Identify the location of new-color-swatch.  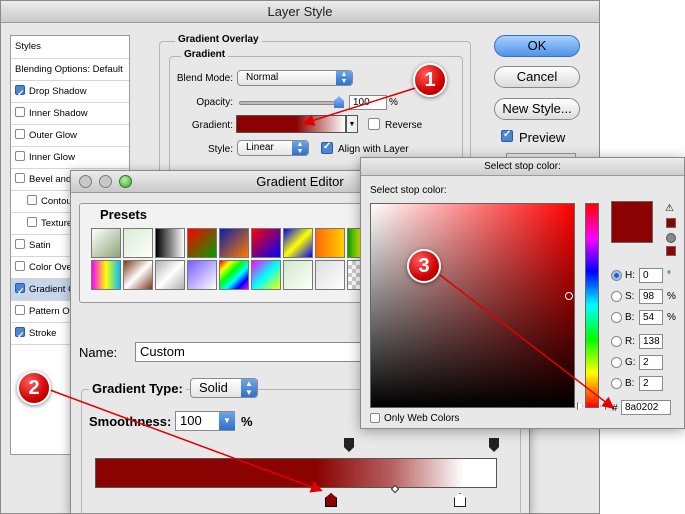
(632, 222).